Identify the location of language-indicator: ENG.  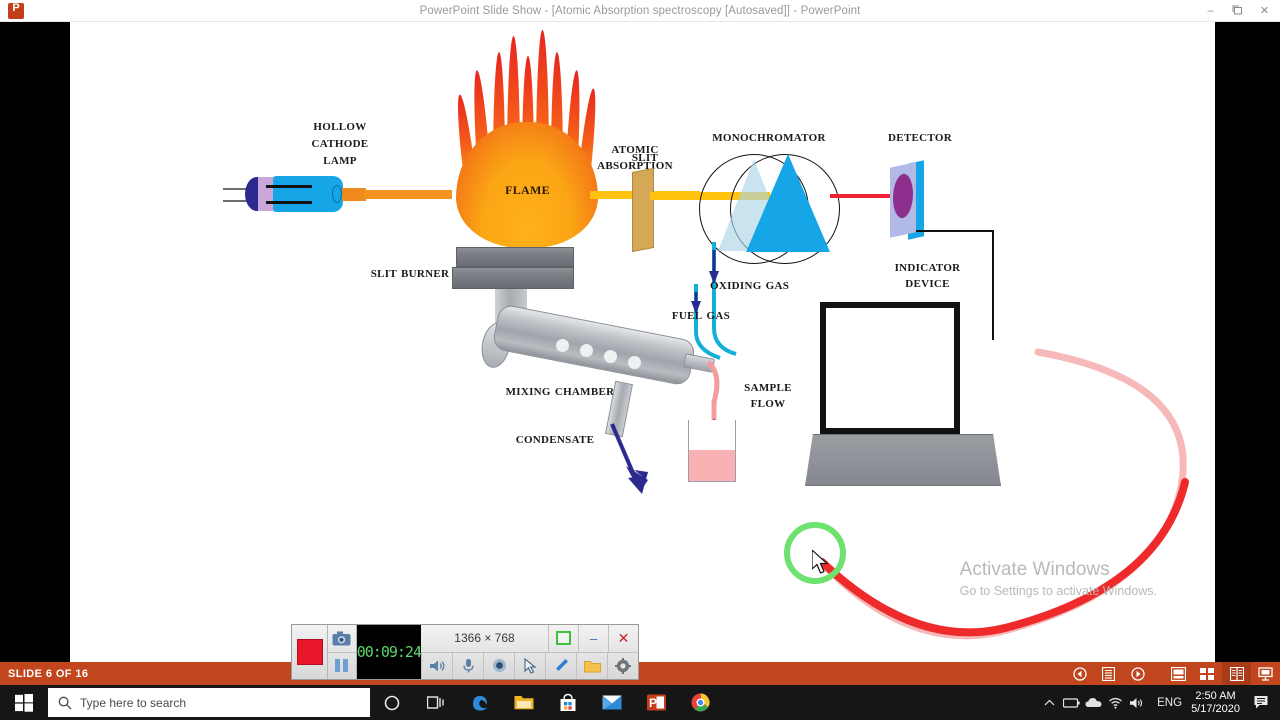
(1169, 703).